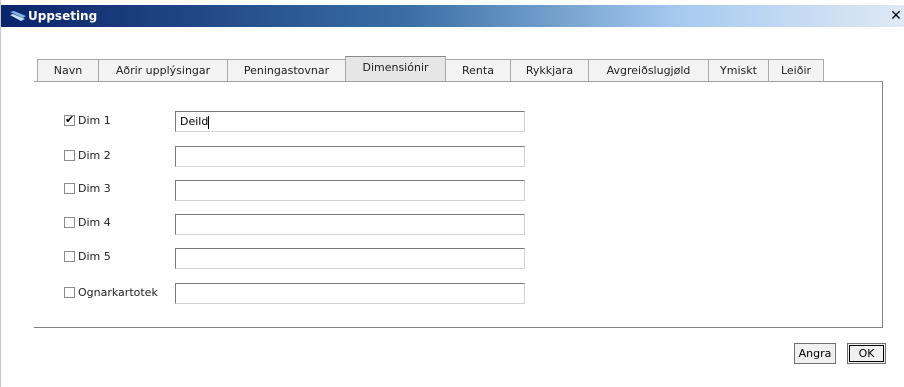  What do you see at coordinates (350, 190) in the screenshot?
I see `dim-3-field` at bounding box center [350, 190].